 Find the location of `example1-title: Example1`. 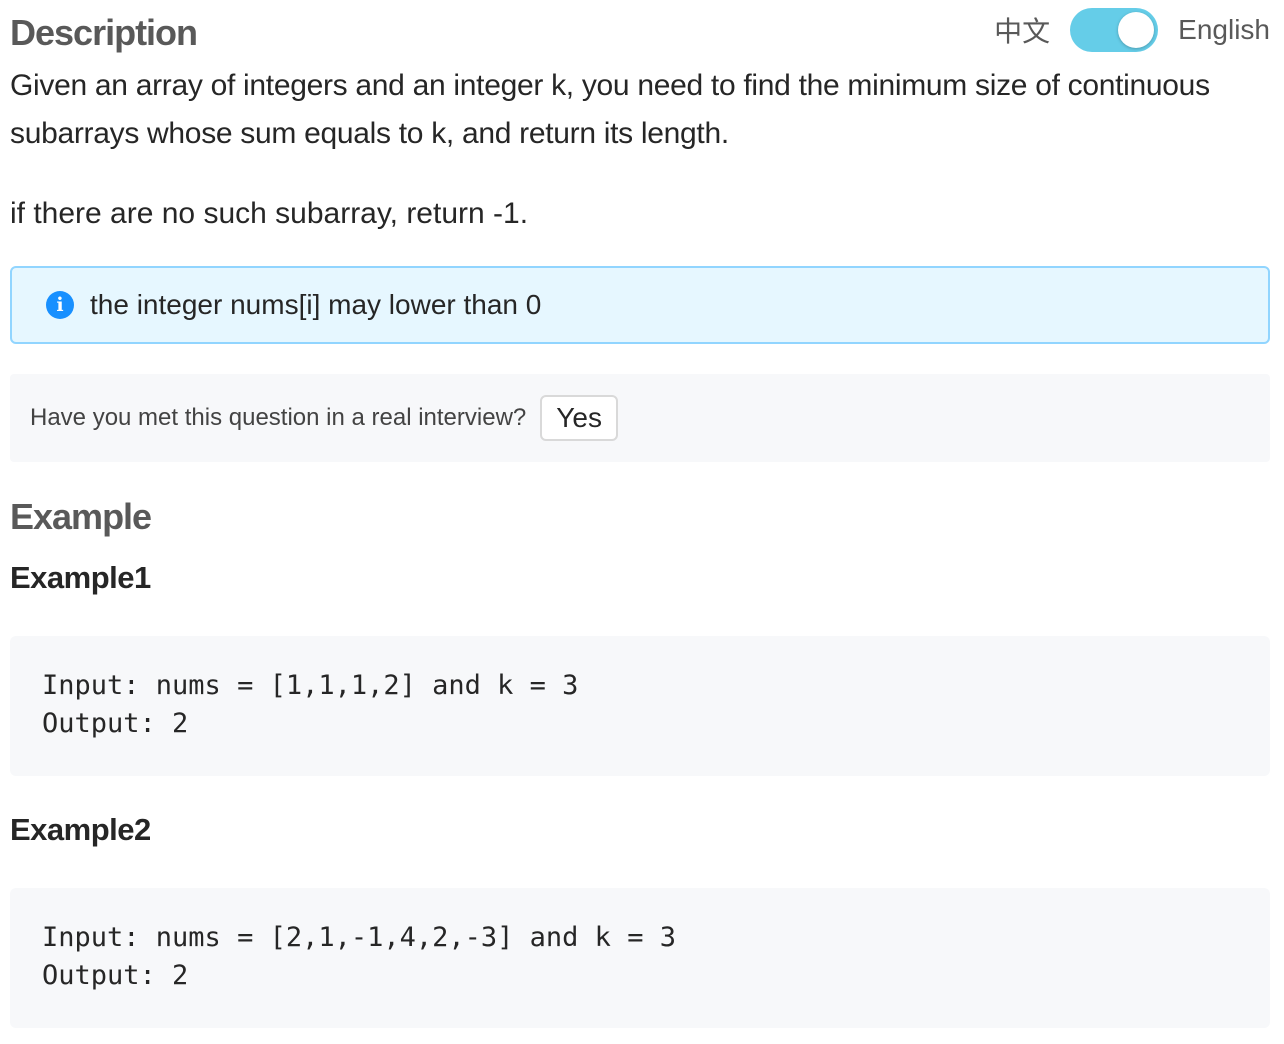

example1-title: Example1 is located at coordinates (80, 577).